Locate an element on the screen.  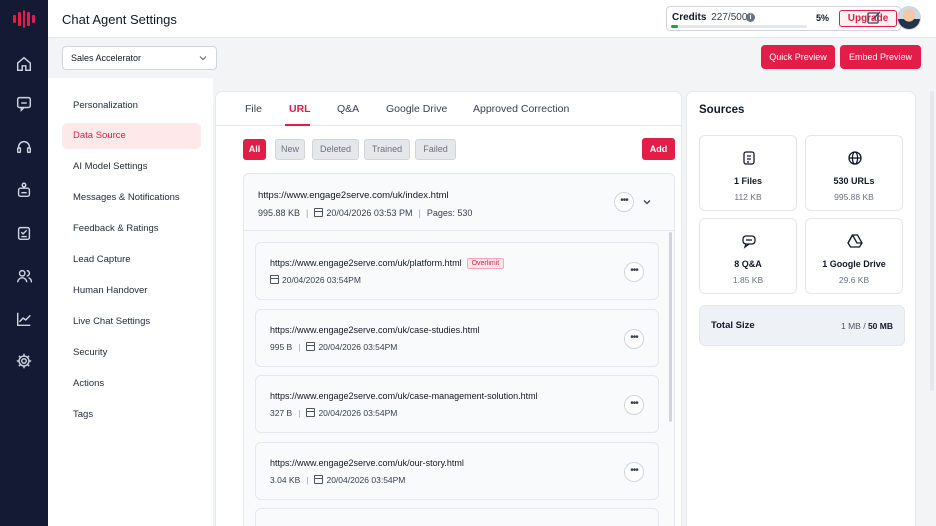
total-size: Total Size 1 MB / 50 MB is located at coordinates (802, 325).